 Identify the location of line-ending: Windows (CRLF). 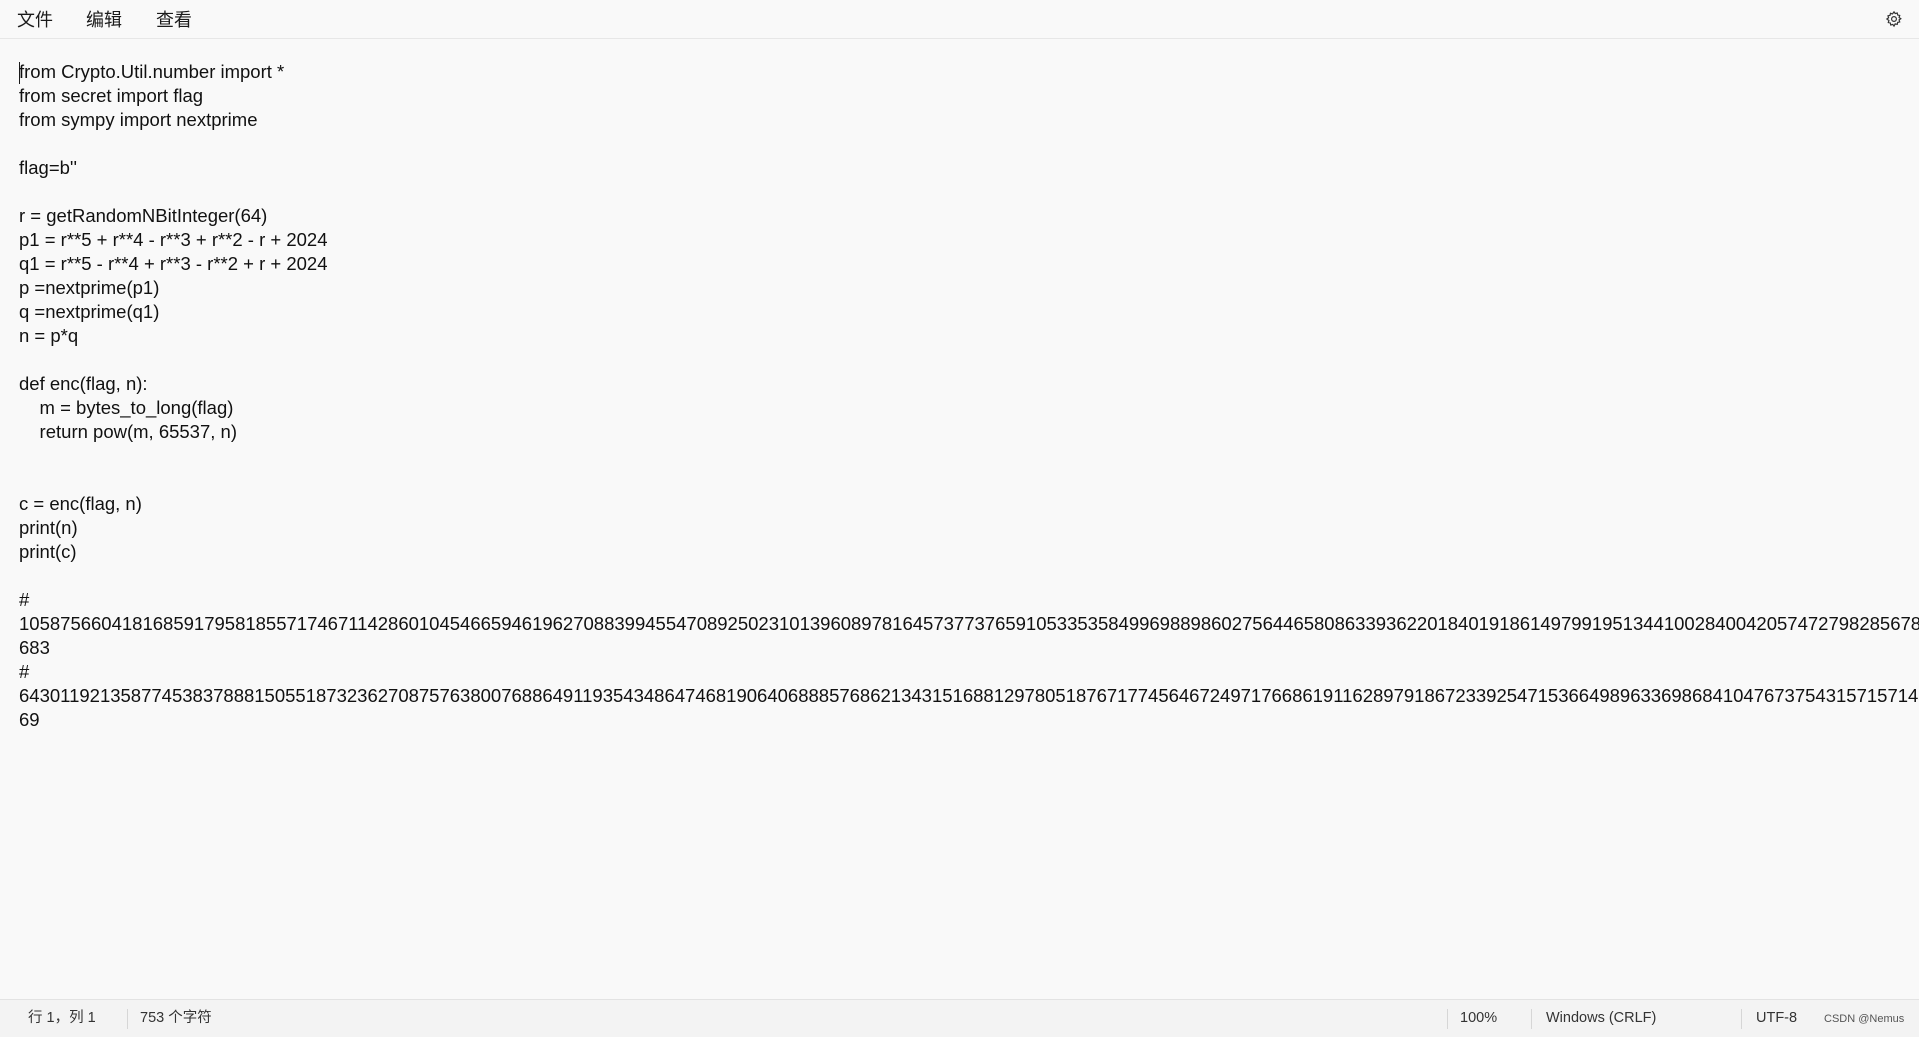
(1601, 1018).